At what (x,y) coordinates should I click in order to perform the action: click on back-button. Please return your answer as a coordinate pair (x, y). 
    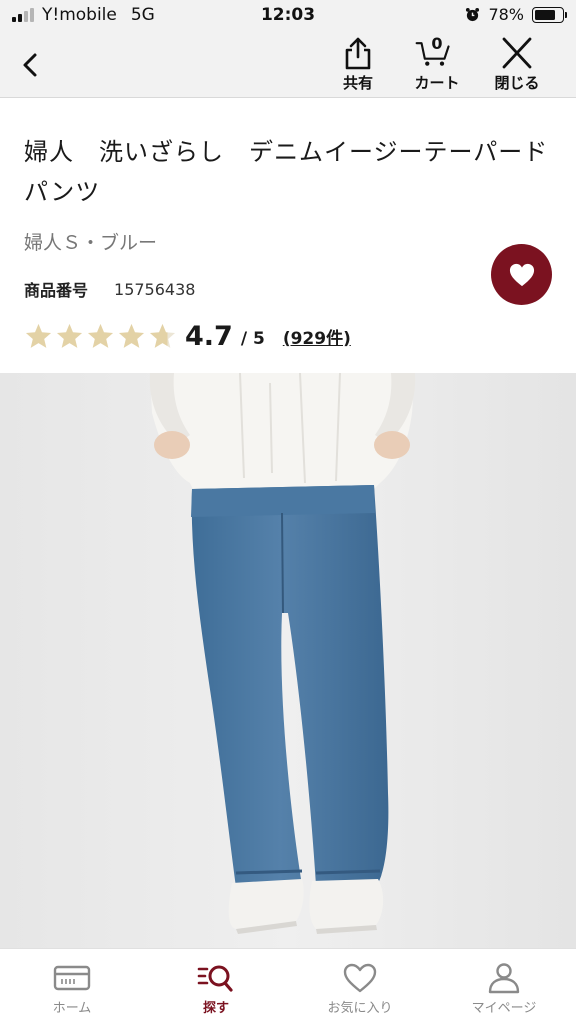
    Looking at the image, I should click on (31, 65).